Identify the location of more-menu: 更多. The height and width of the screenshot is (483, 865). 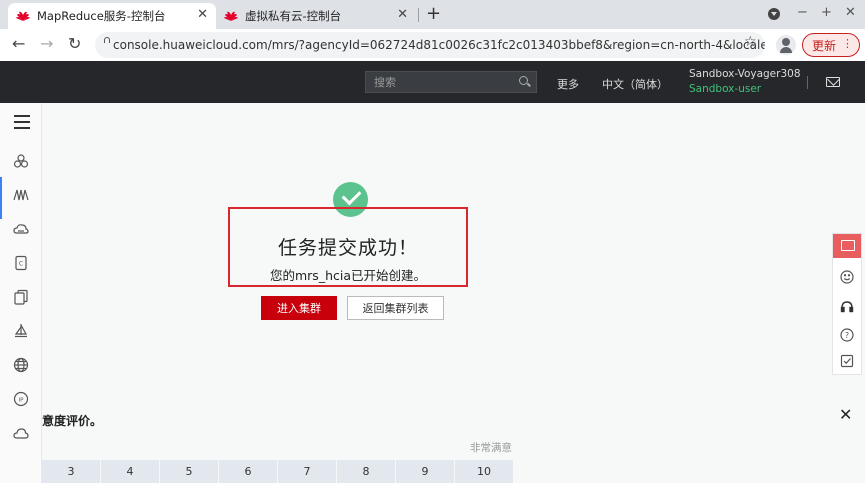
(568, 84).